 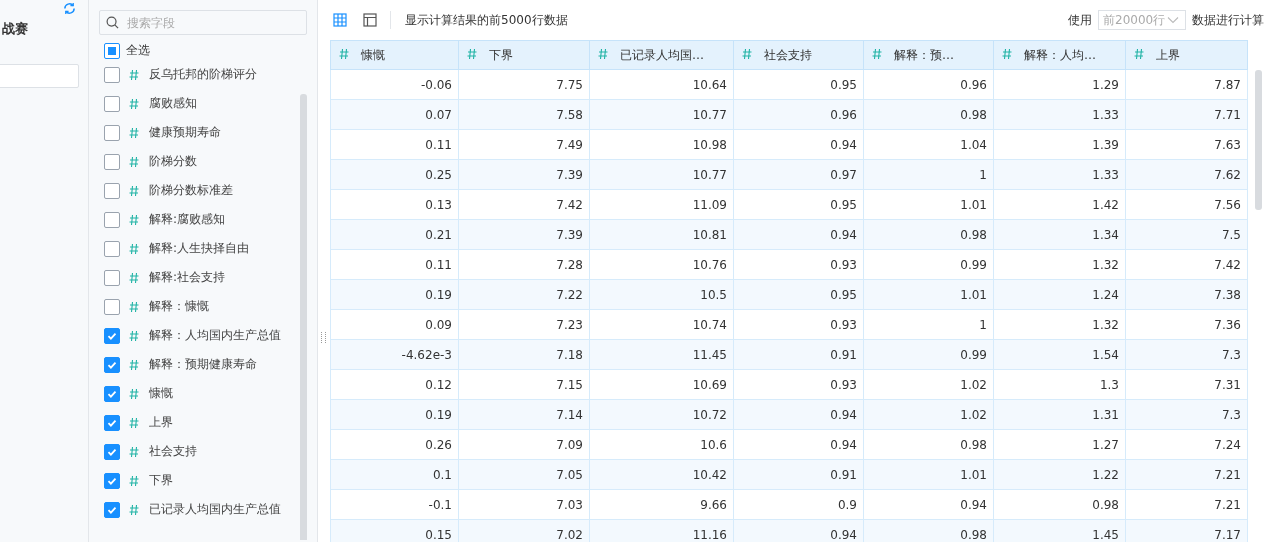 What do you see at coordinates (1059, 444) in the screenshot?
I see `table-cell: 1.27` at bounding box center [1059, 444].